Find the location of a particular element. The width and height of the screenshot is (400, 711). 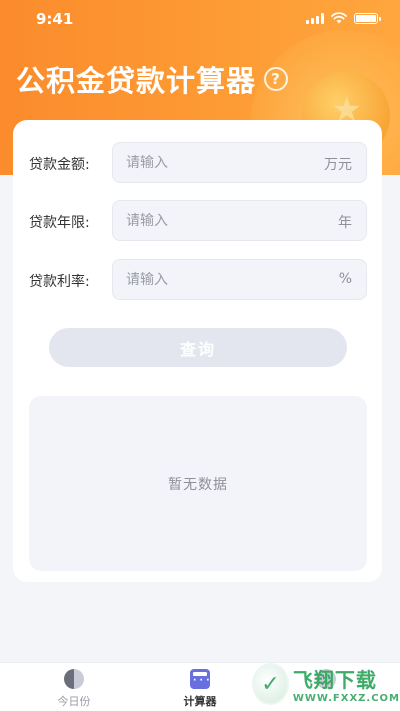

empty-state-text: 暂无数据 is located at coordinates (198, 484).